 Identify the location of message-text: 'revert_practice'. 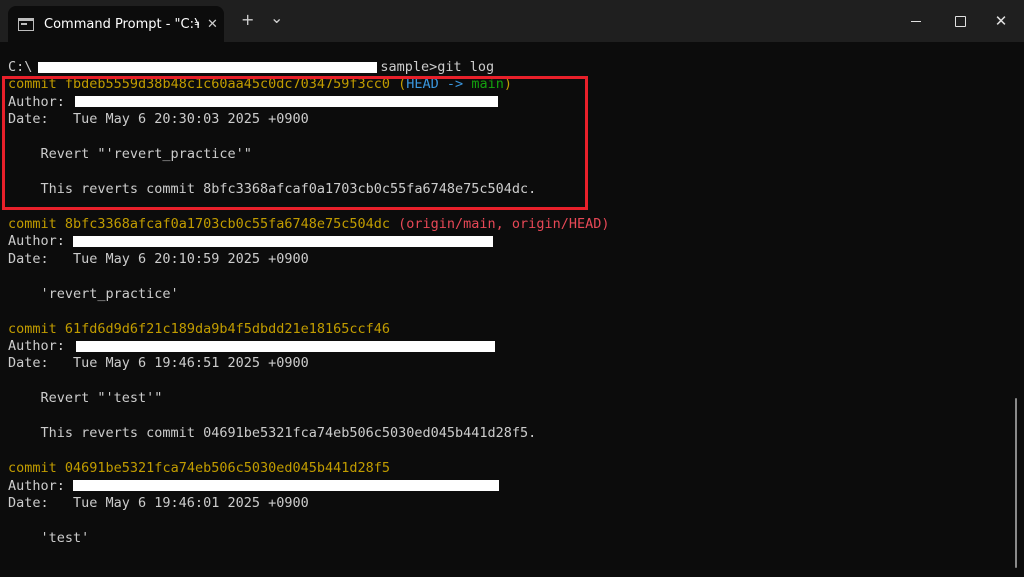
(109, 293).